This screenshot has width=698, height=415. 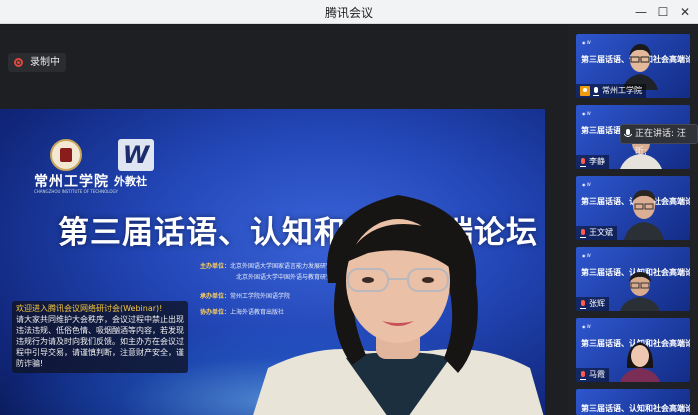 What do you see at coordinates (130, 181) in the screenshot?
I see `publisher-logo-text: 外教社` at bounding box center [130, 181].